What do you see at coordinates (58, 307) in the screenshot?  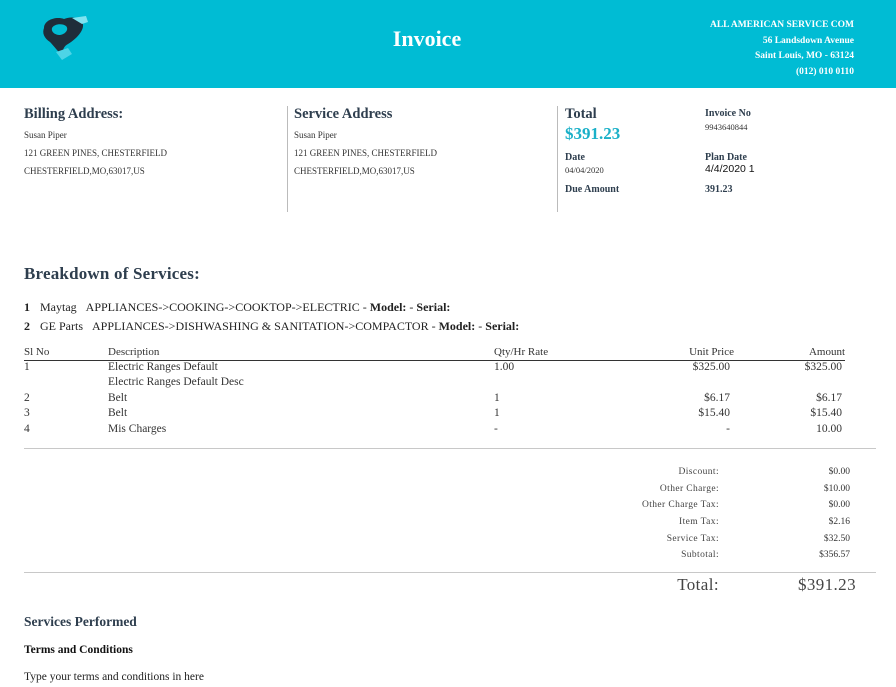 I see `service-brand: Maytag` at bounding box center [58, 307].